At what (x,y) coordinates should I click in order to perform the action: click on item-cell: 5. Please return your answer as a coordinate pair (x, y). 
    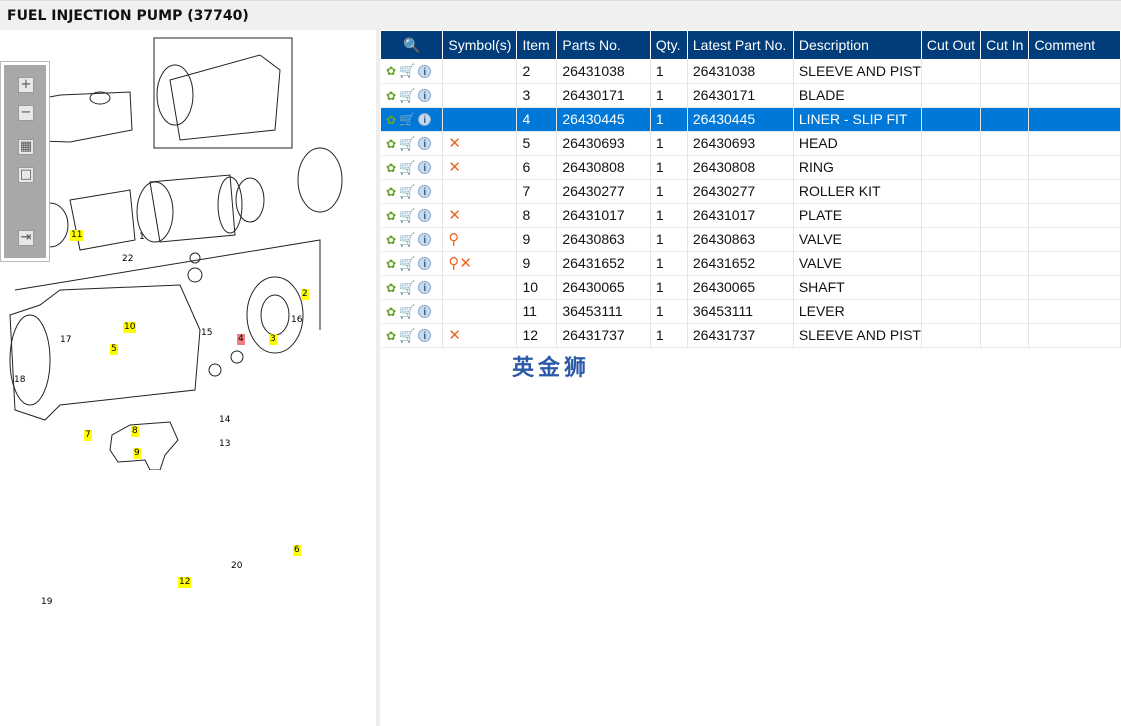
    Looking at the image, I should click on (537, 143).